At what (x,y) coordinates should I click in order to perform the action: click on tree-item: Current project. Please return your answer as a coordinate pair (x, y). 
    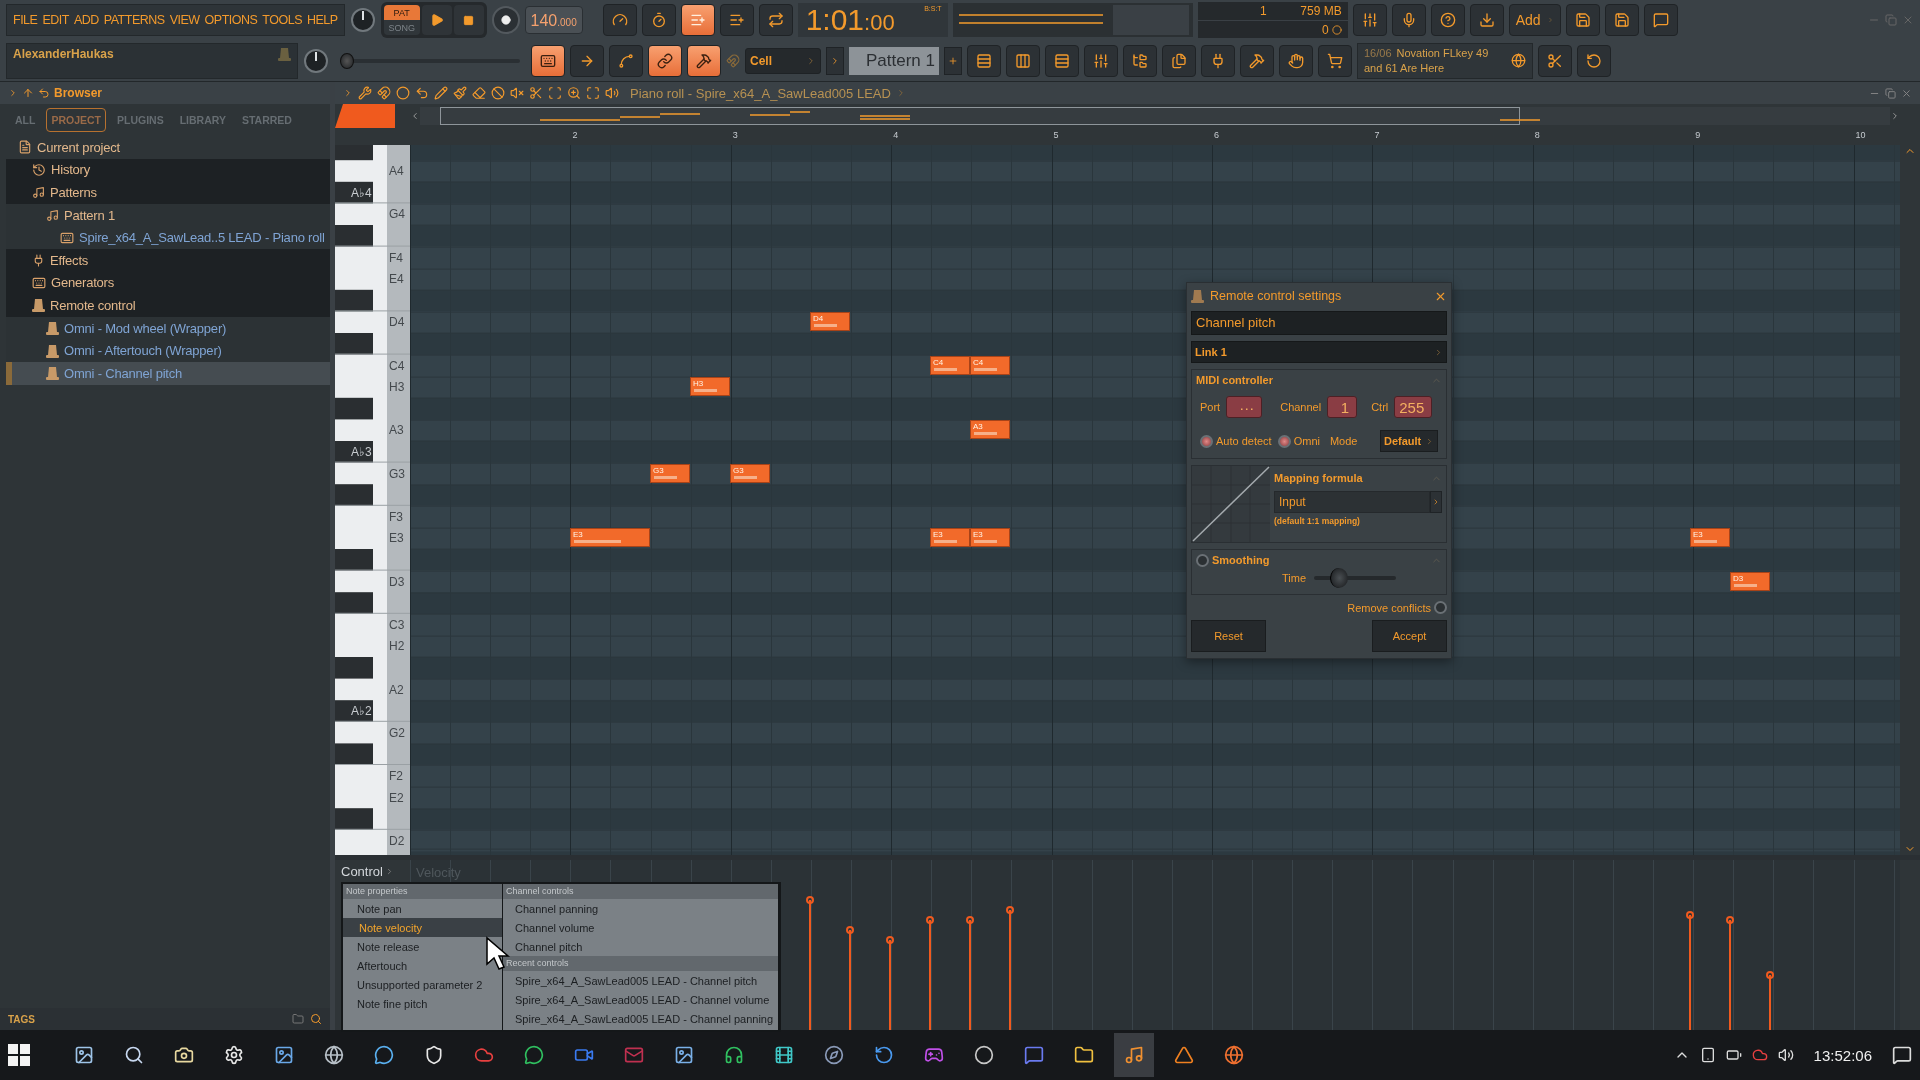
    Looking at the image, I should click on (168, 147).